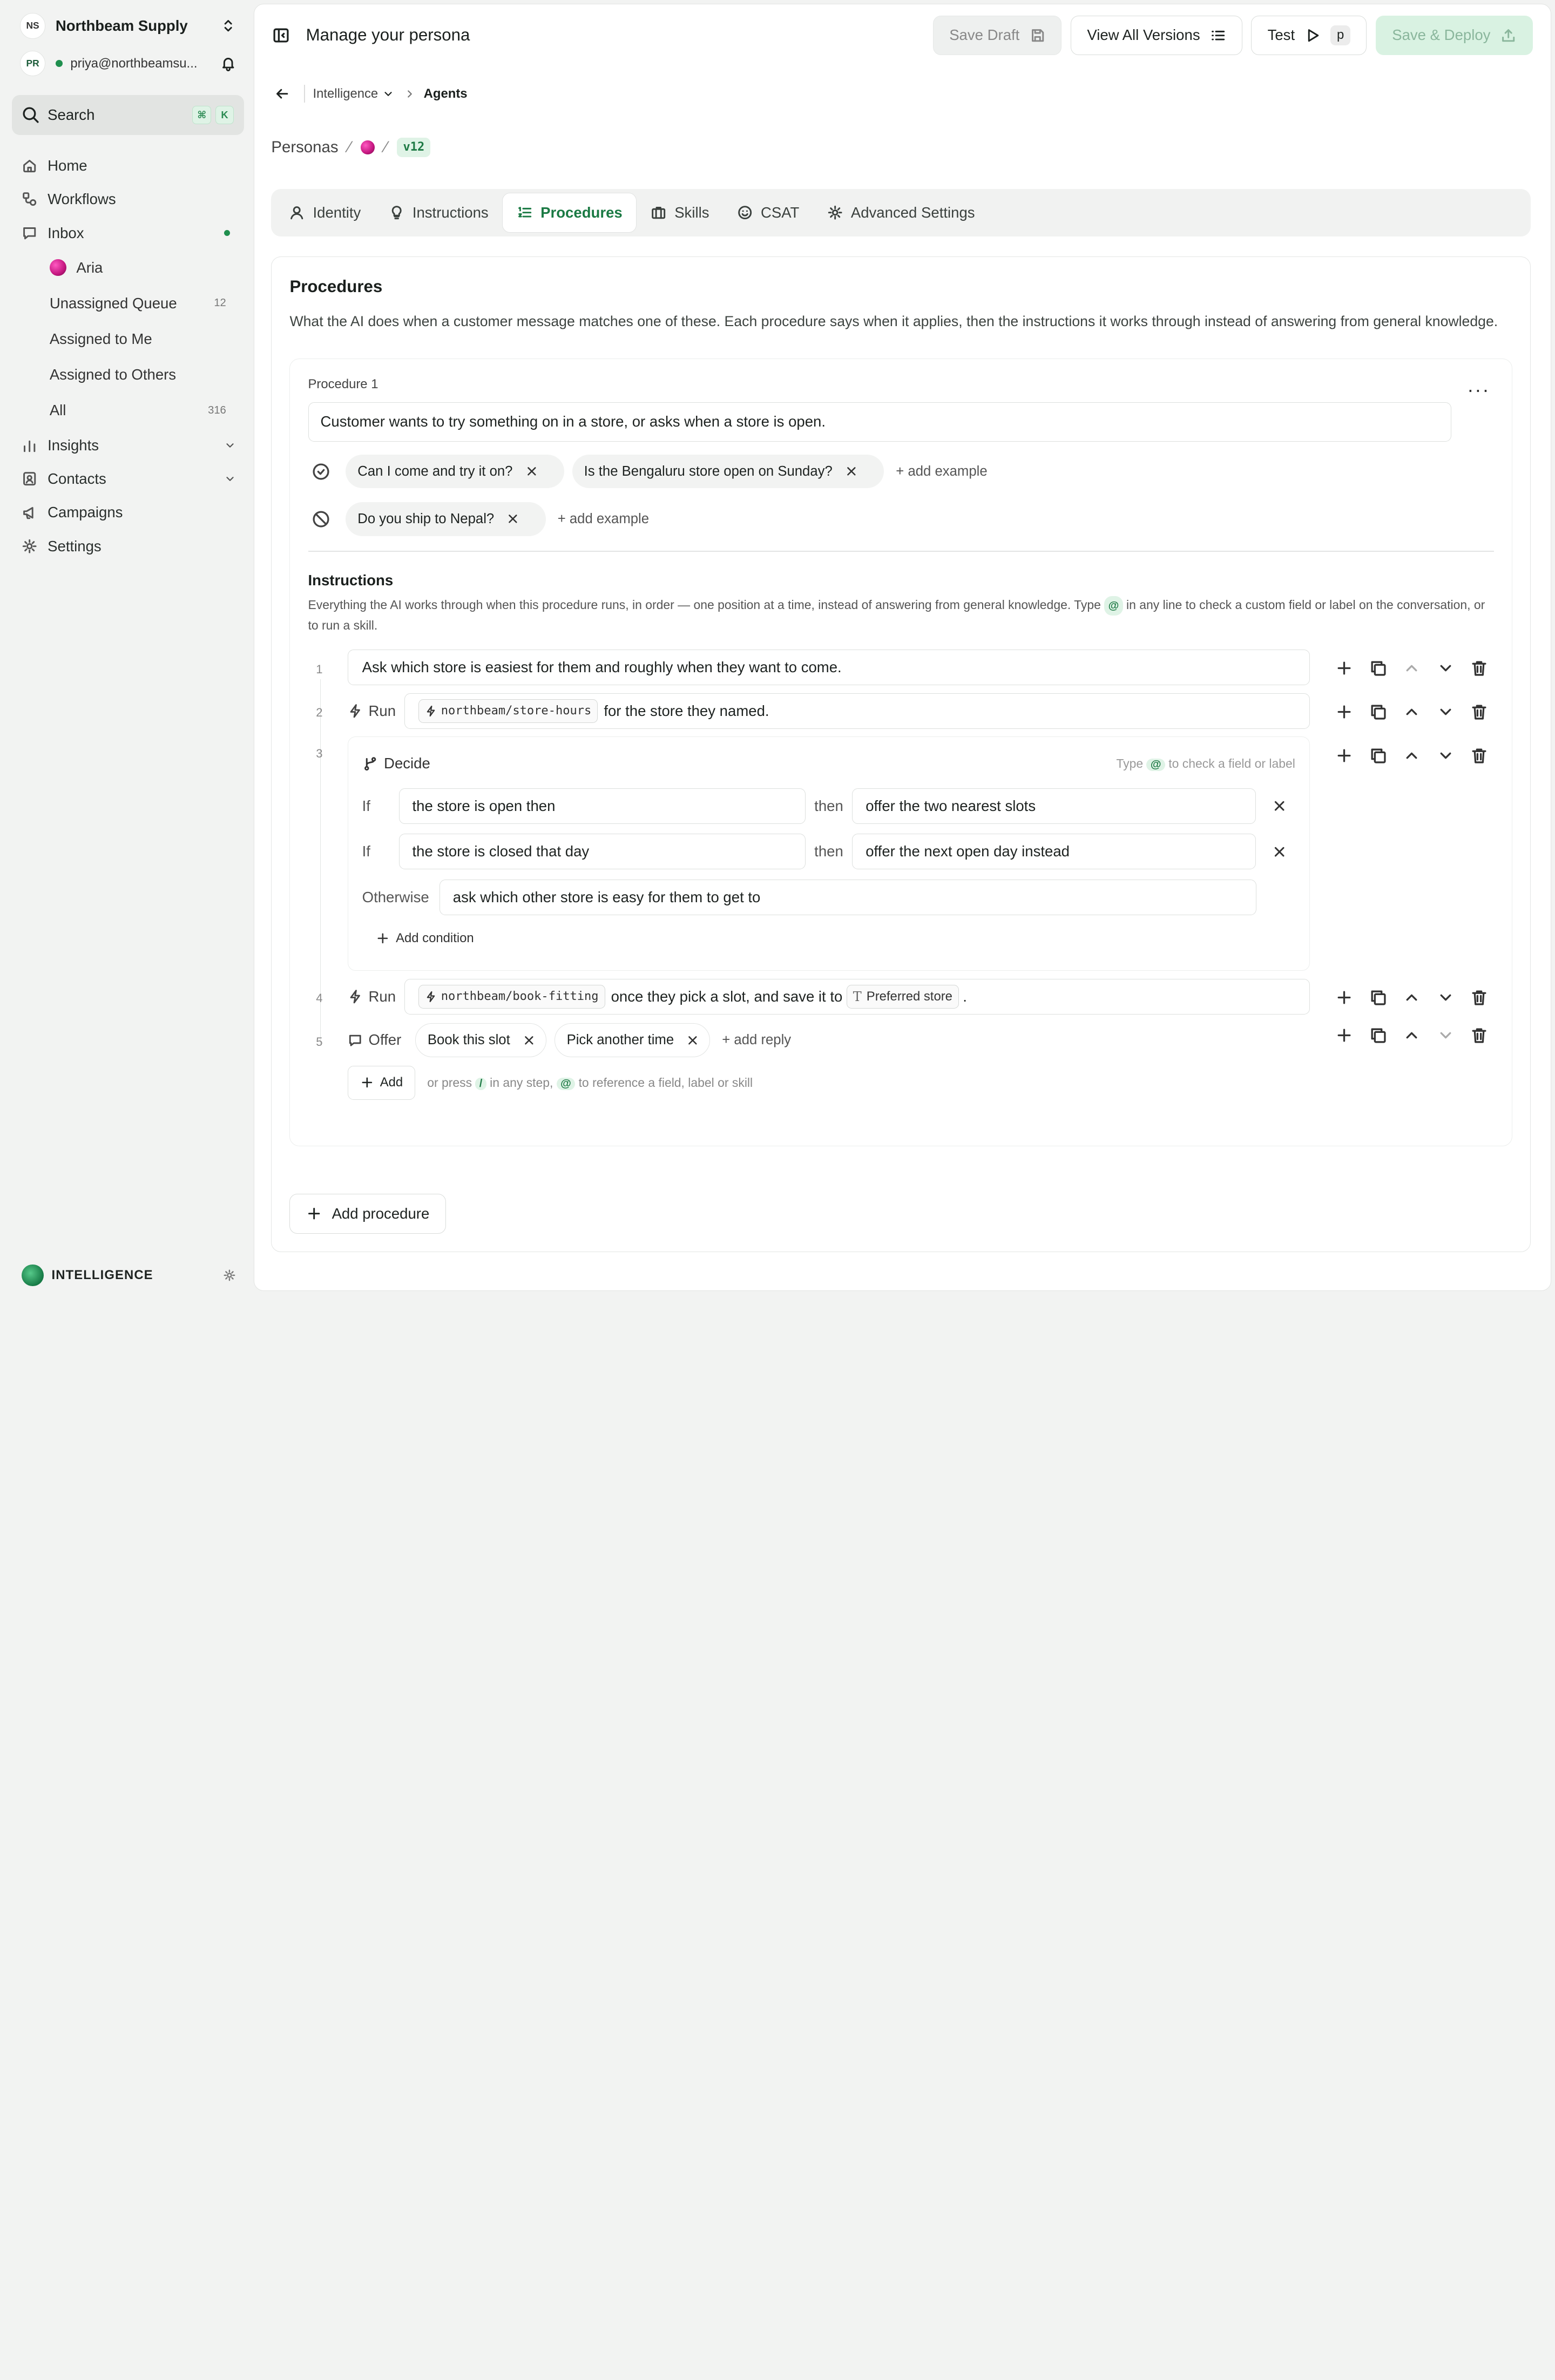 Image resolution: width=1555 pixels, height=2380 pixels. I want to click on tab-instructions: Instructions, so click(438, 213).